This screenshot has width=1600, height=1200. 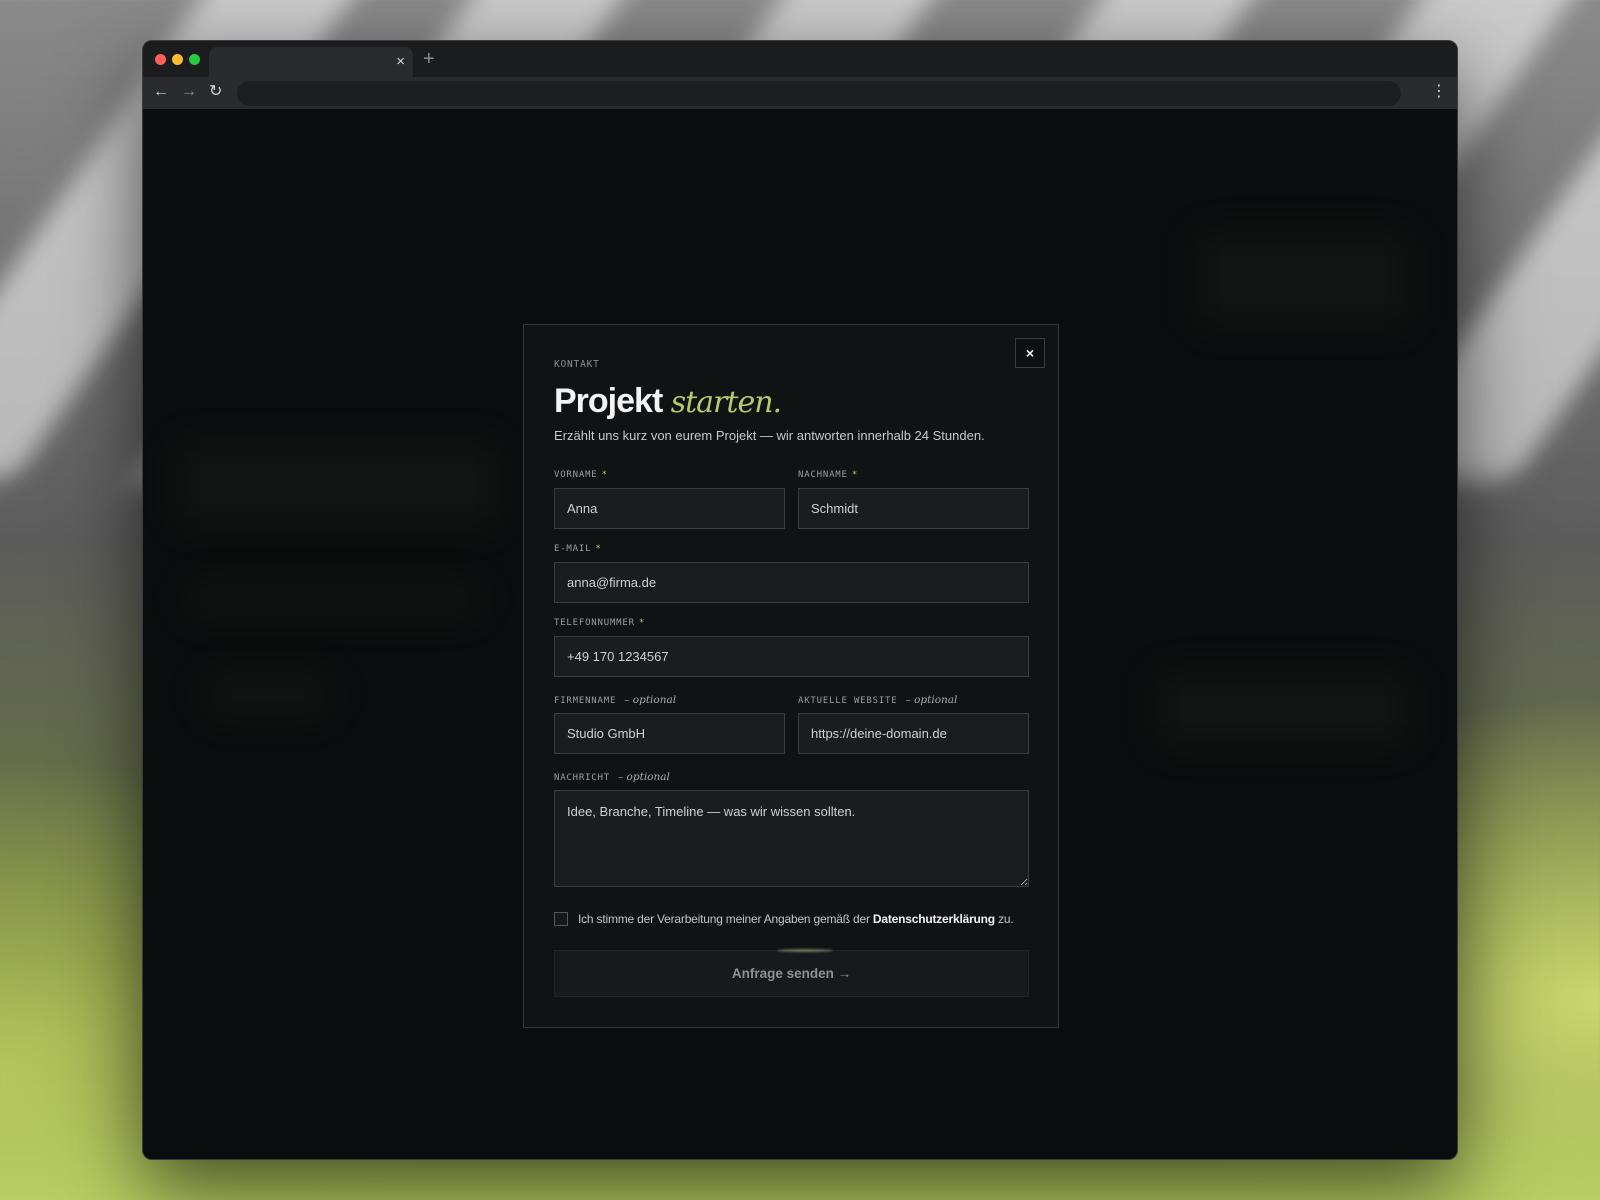 What do you see at coordinates (878, 700) in the screenshot?
I see `website-label: AKTUELLE WEBSITE – optional` at bounding box center [878, 700].